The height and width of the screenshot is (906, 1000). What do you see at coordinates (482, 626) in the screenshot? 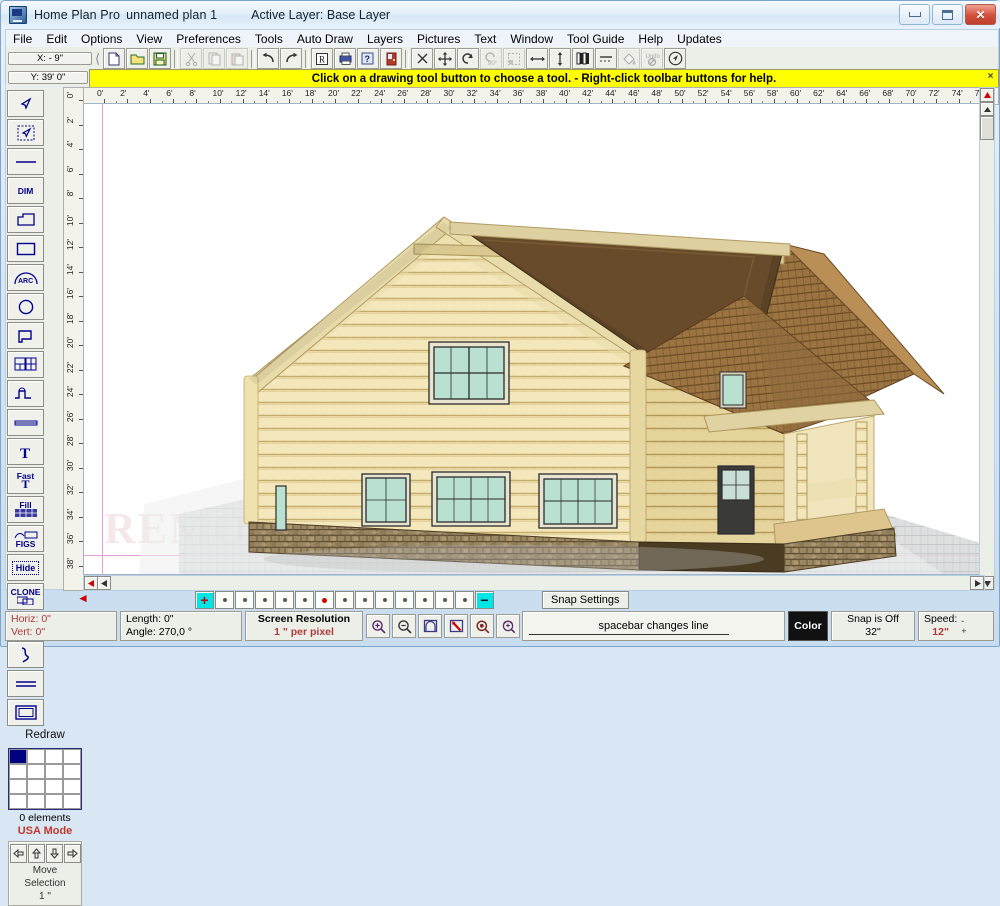
I see `zoom-window-button` at bounding box center [482, 626].